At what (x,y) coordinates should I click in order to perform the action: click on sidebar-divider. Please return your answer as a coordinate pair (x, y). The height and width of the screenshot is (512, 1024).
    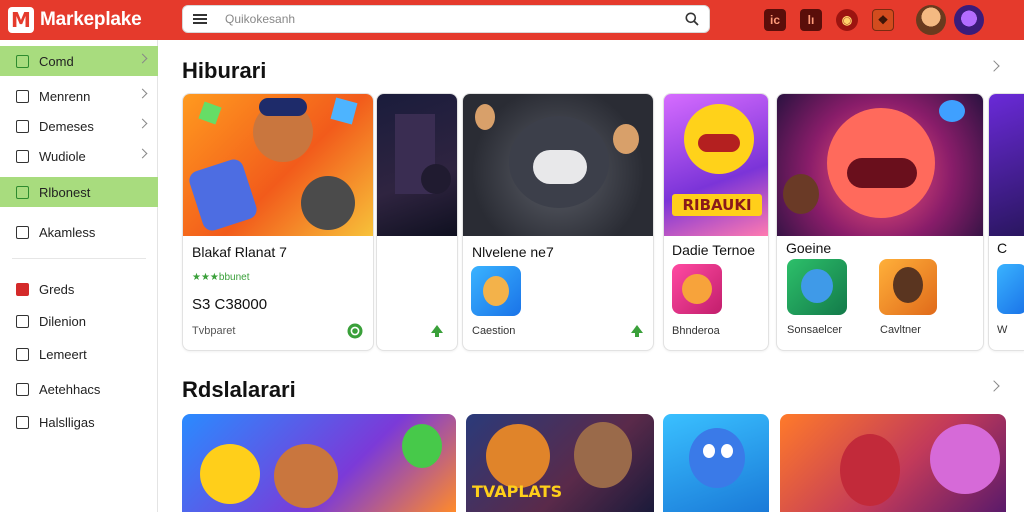
    Looking at the image, I should click on (79, 258).